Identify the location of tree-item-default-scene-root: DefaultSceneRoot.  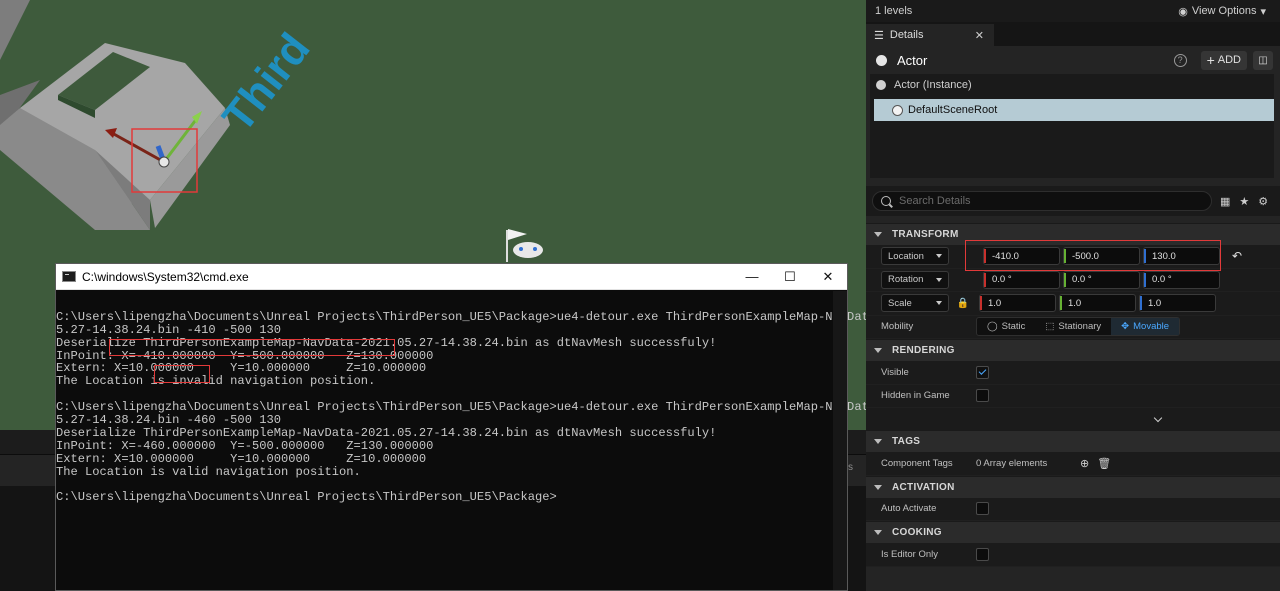
(1074, 110).